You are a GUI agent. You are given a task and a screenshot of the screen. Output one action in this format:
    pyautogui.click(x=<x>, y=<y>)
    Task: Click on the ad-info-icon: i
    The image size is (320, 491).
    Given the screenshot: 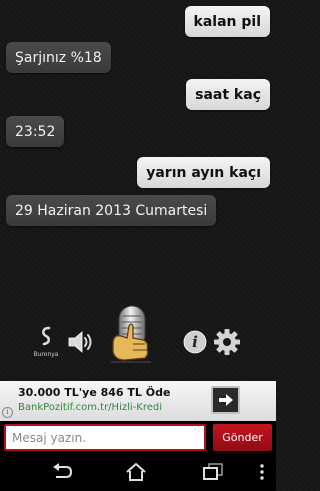 What is the action you would take?
    pyautogui.click(x=7, y=412)
    